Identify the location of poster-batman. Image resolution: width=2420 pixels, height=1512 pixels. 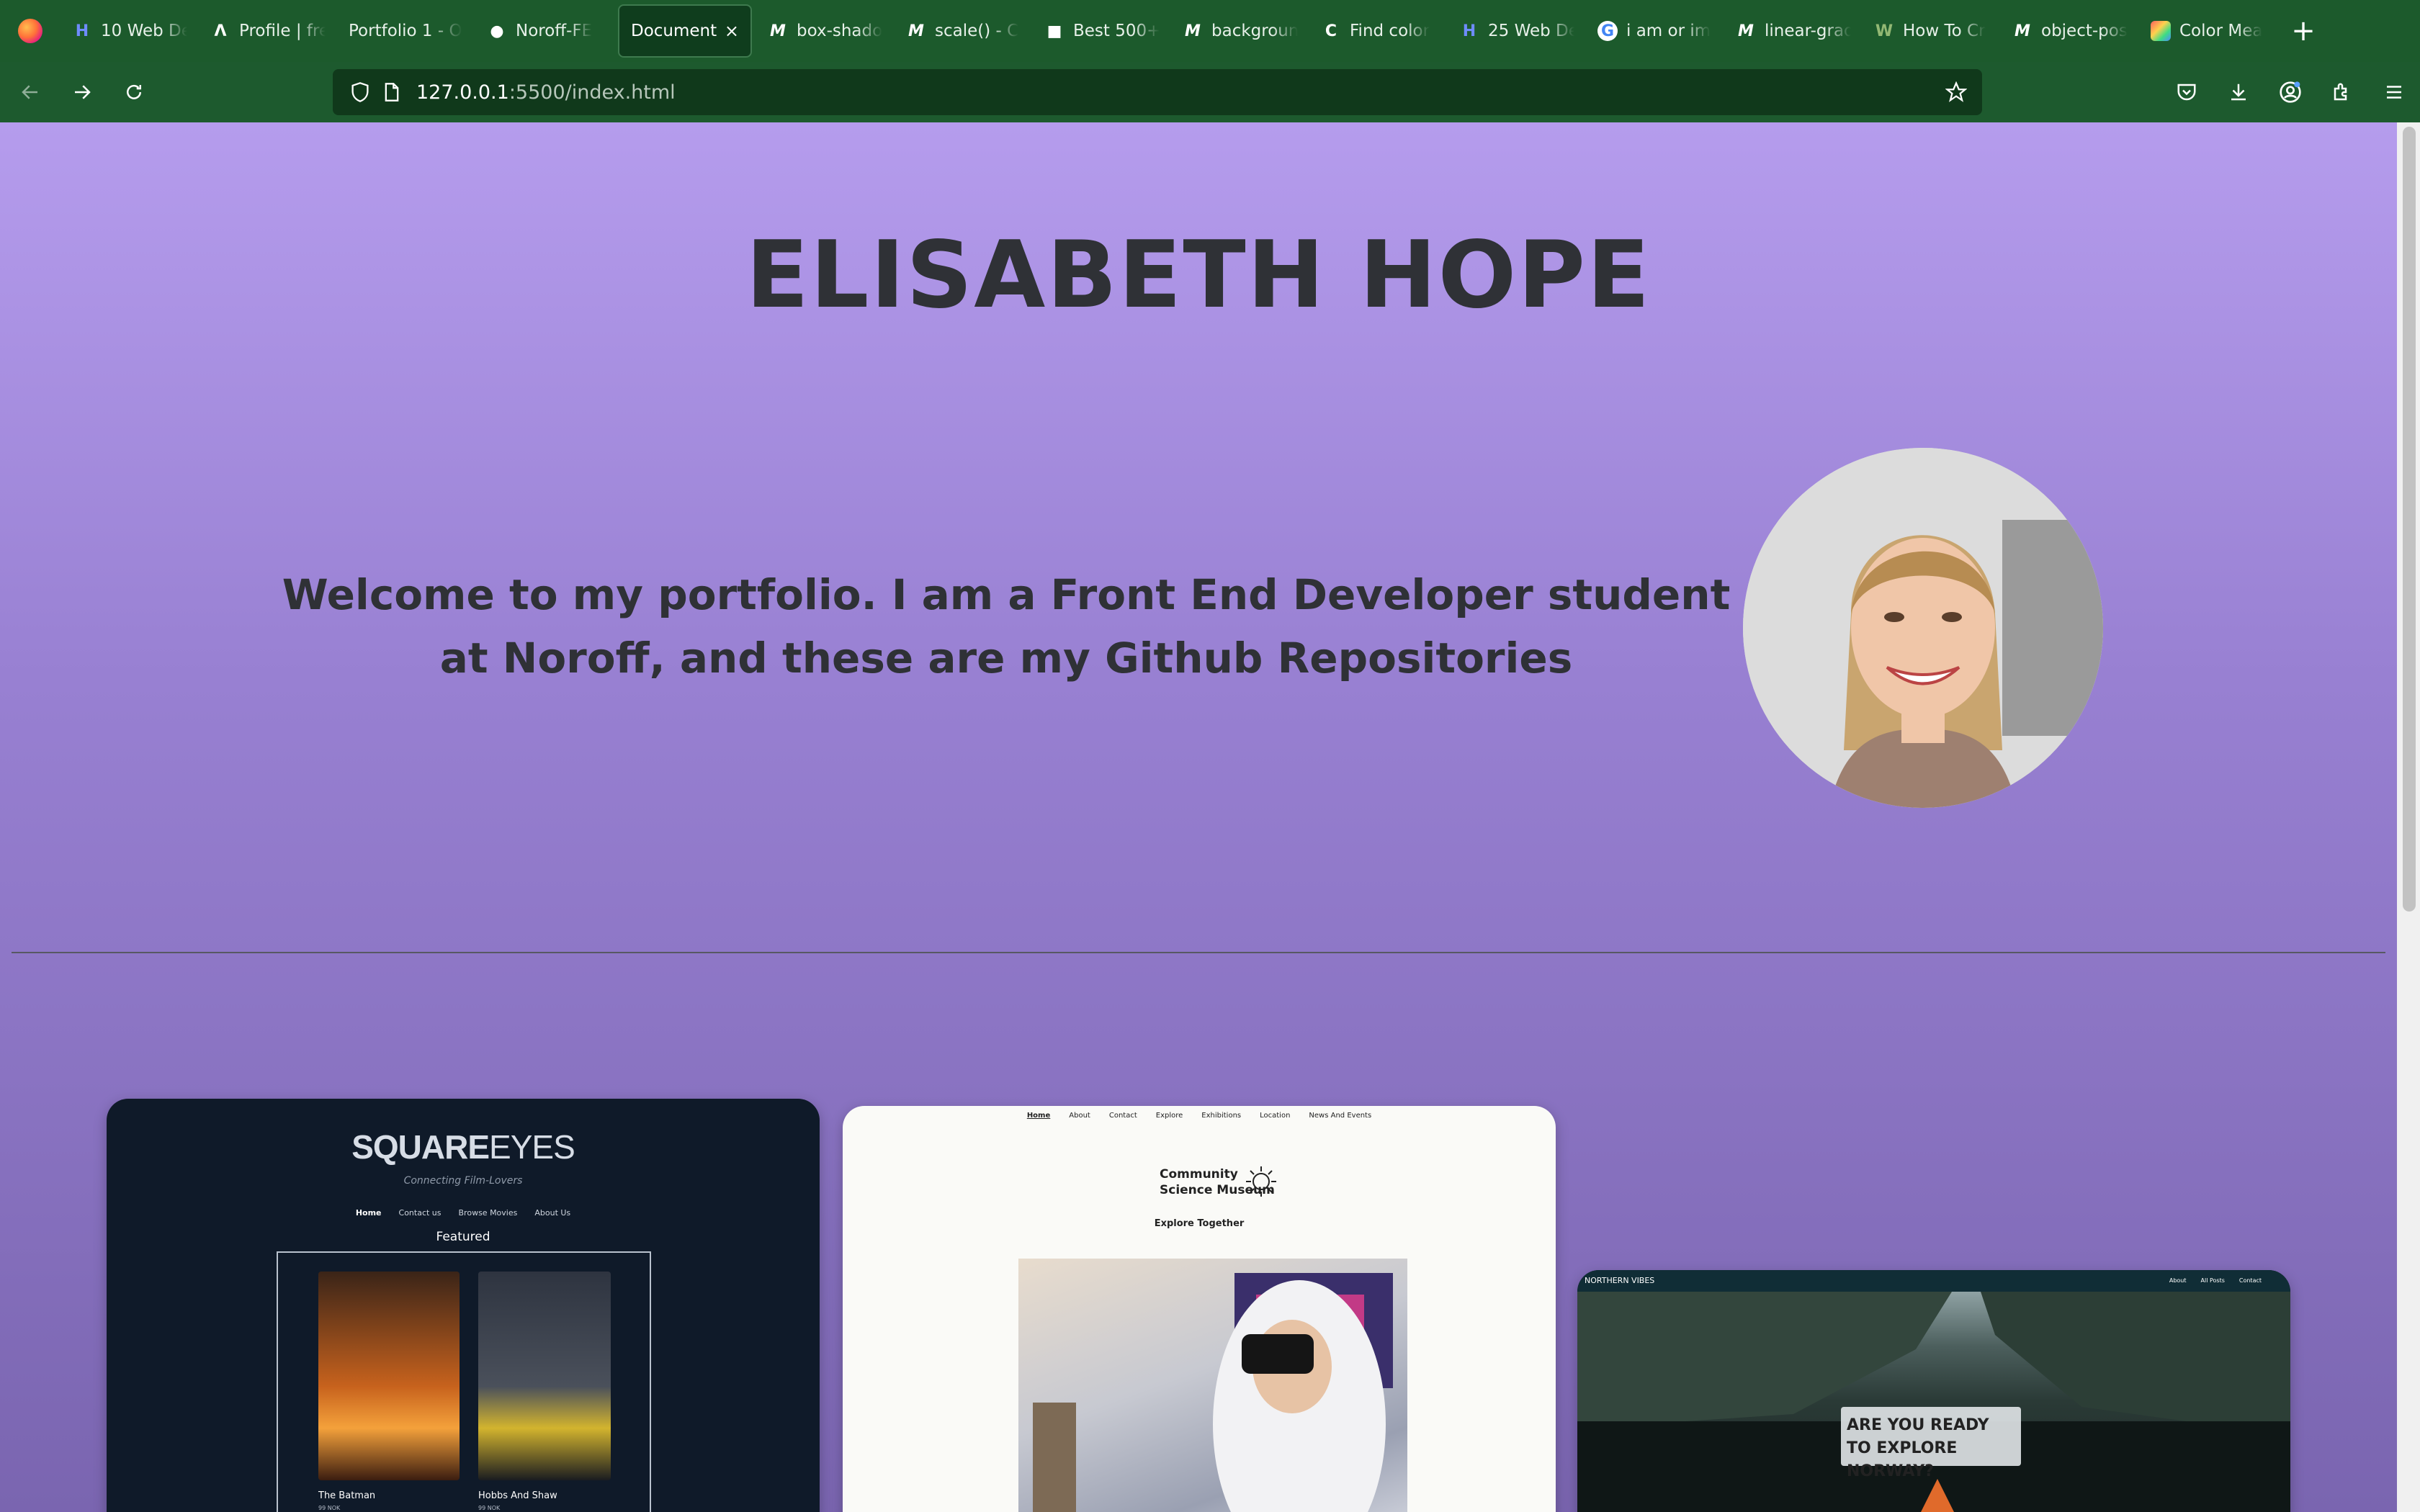
(389, 1376).